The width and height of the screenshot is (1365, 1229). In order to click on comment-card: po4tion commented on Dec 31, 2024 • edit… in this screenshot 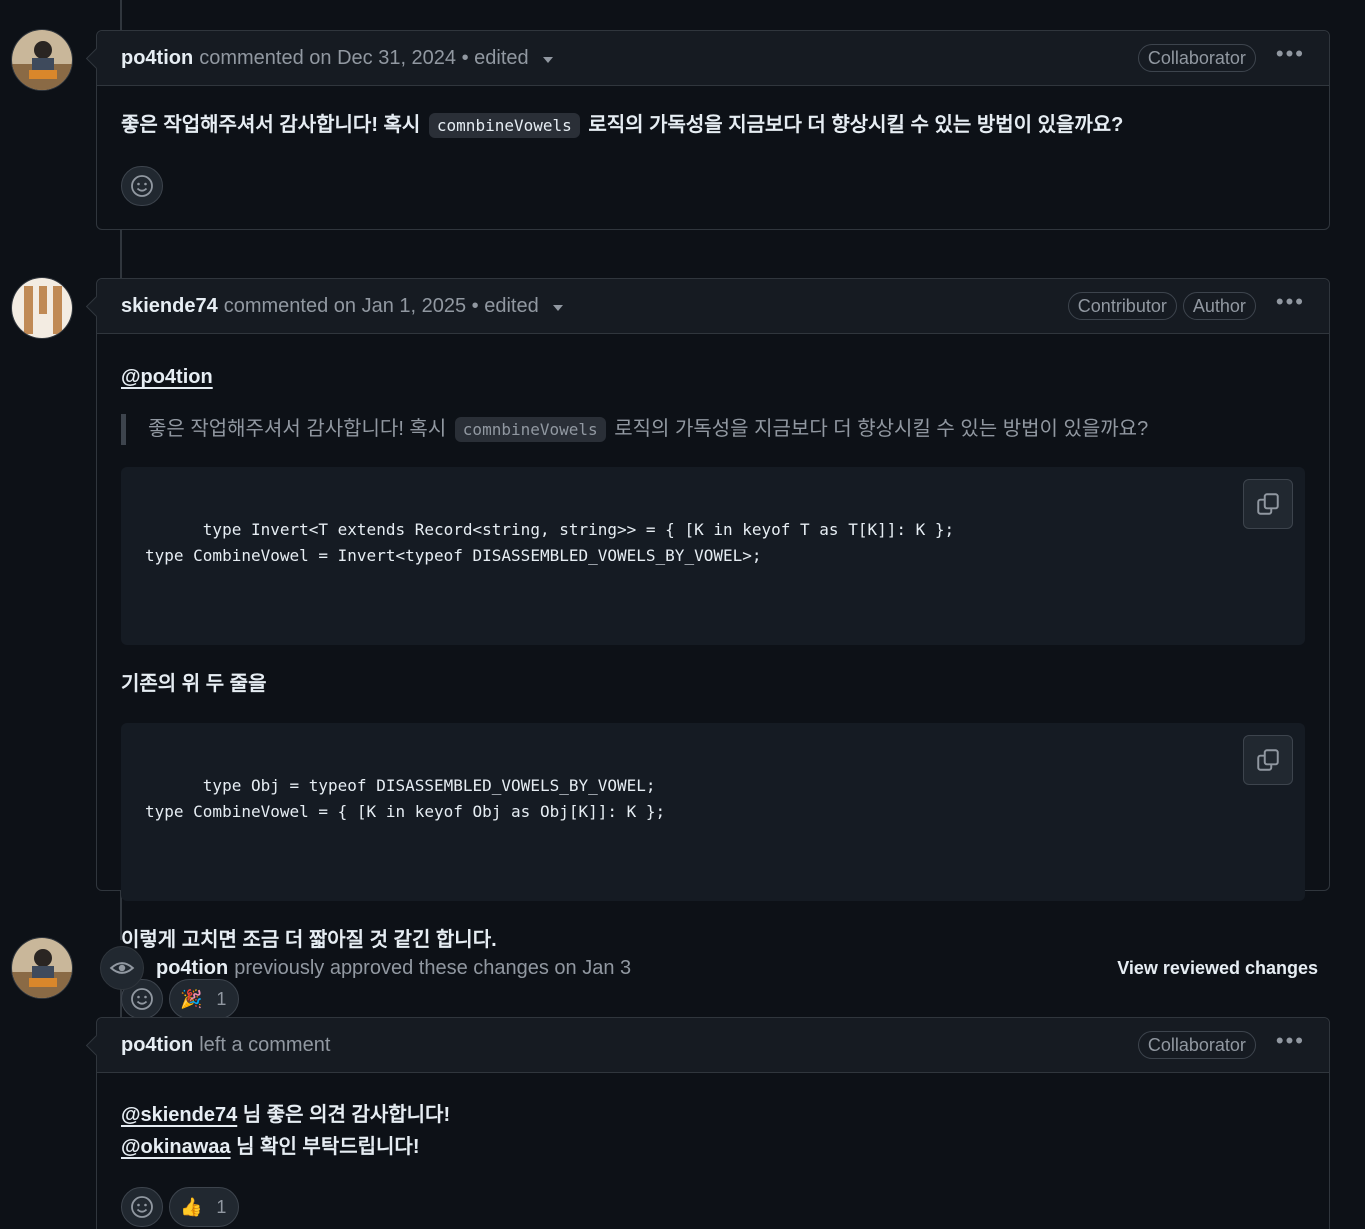, I will do `click(713, 130)`.